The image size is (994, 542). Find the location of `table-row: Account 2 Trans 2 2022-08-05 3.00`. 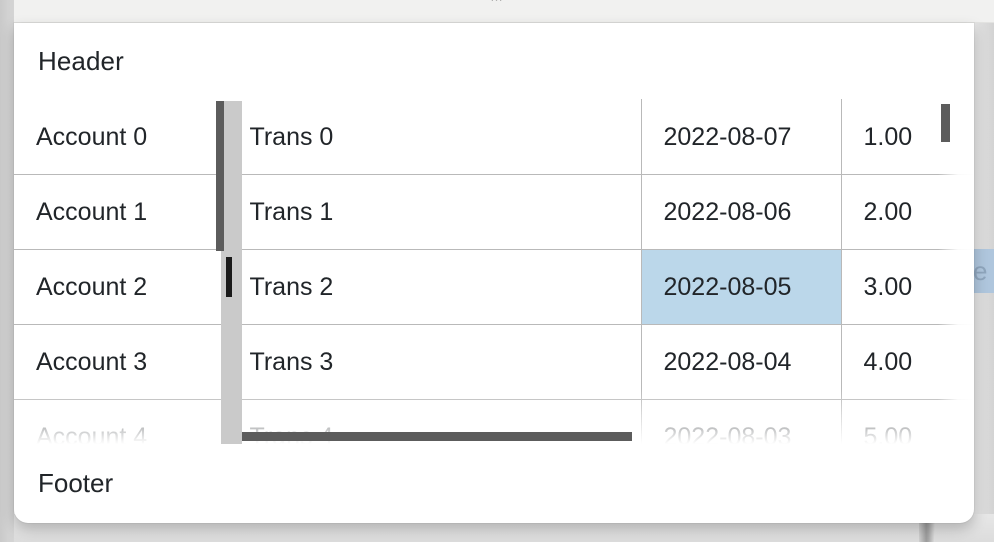

table-row: Account 2 Trans 2 2022-08-05 3.00 is located at coordinates (494, 287).